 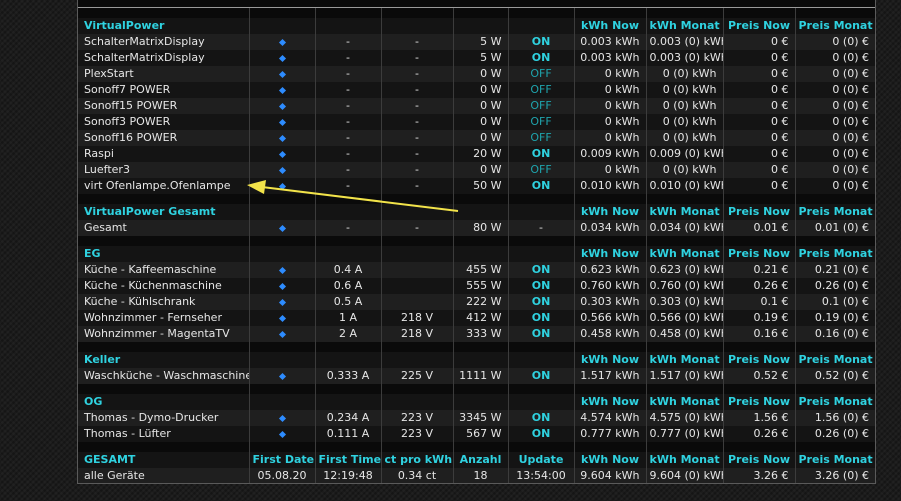 What do you see at coordinates (163, 302) in the screenshot?
I see `device-name: Küche - Kühlschrank` at bounding box center [163, 302].